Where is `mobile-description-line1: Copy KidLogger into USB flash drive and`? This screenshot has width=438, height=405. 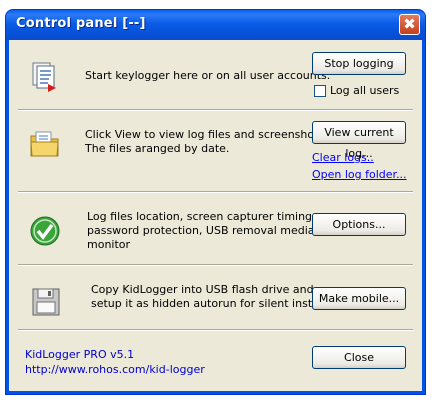
mobile-description-line1: Copy KidLogger into USB flash drive and is located at coordinates (202, 289).